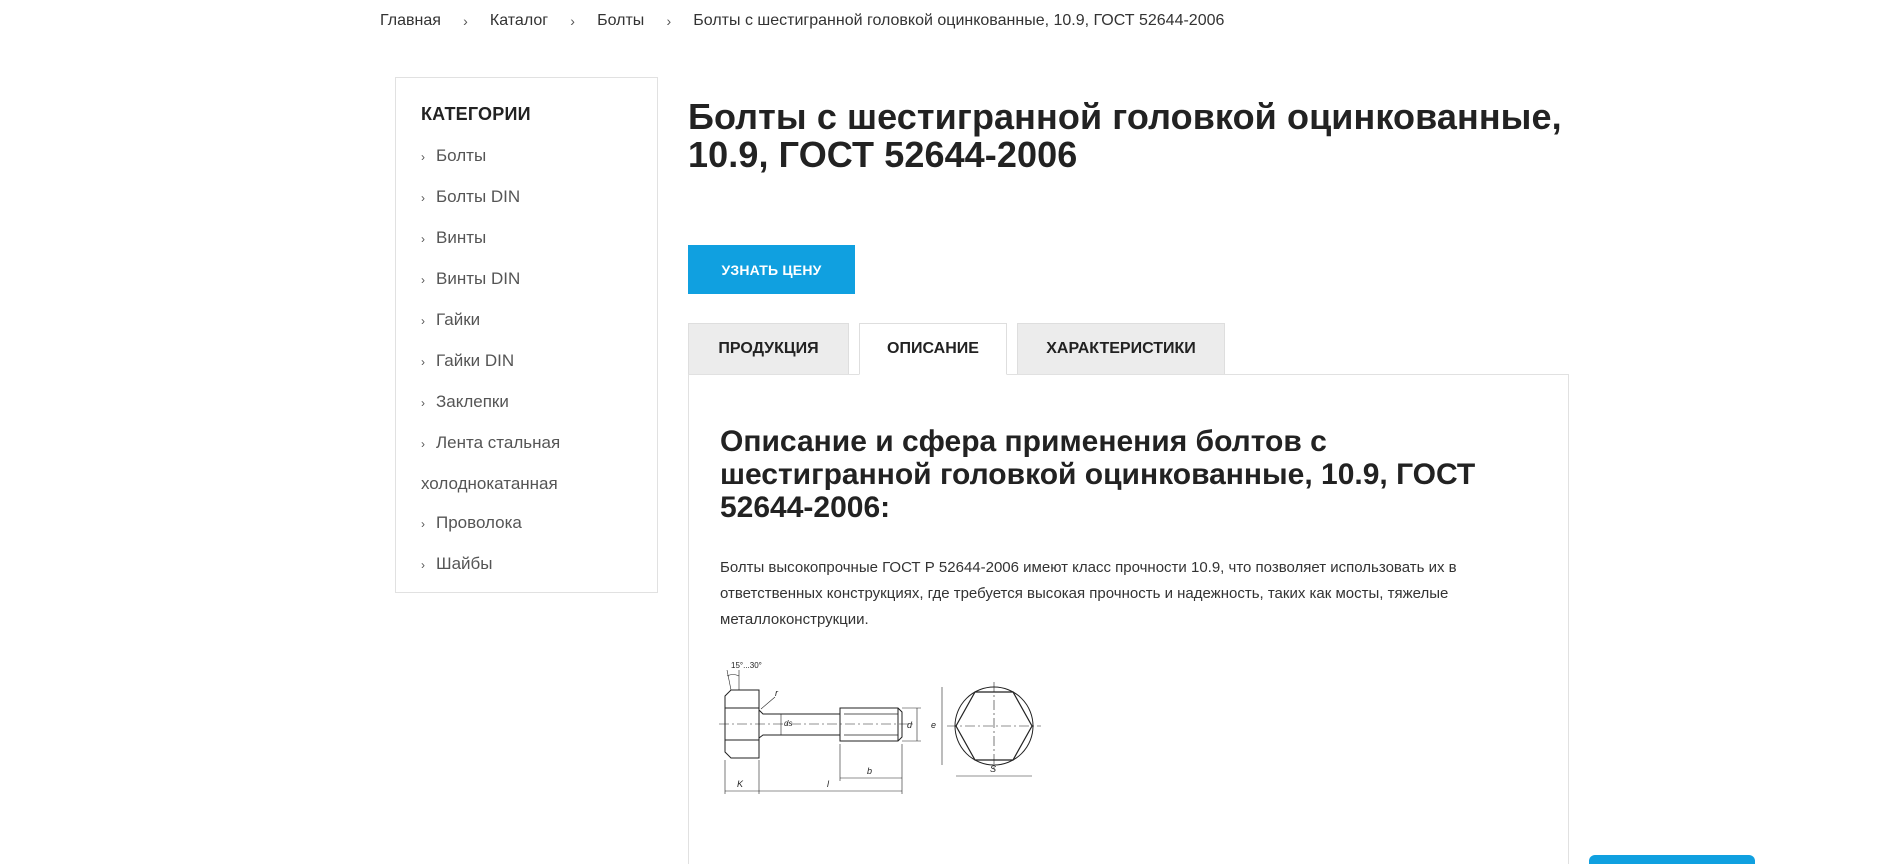 This screenshot has width=1891, height=864. Describe the element at coordinates (539, 320) in the screenshot. I see `category-item-nuts: › Гайки` at that location.